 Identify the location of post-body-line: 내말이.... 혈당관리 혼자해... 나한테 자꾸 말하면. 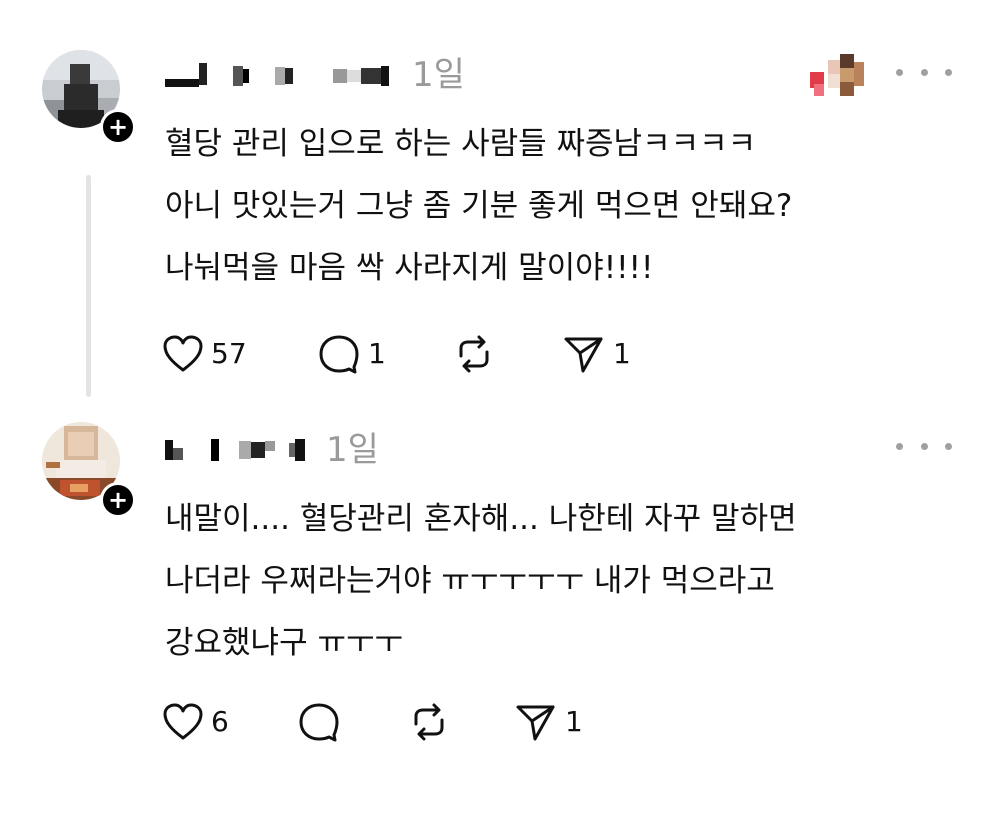
(481, 519).